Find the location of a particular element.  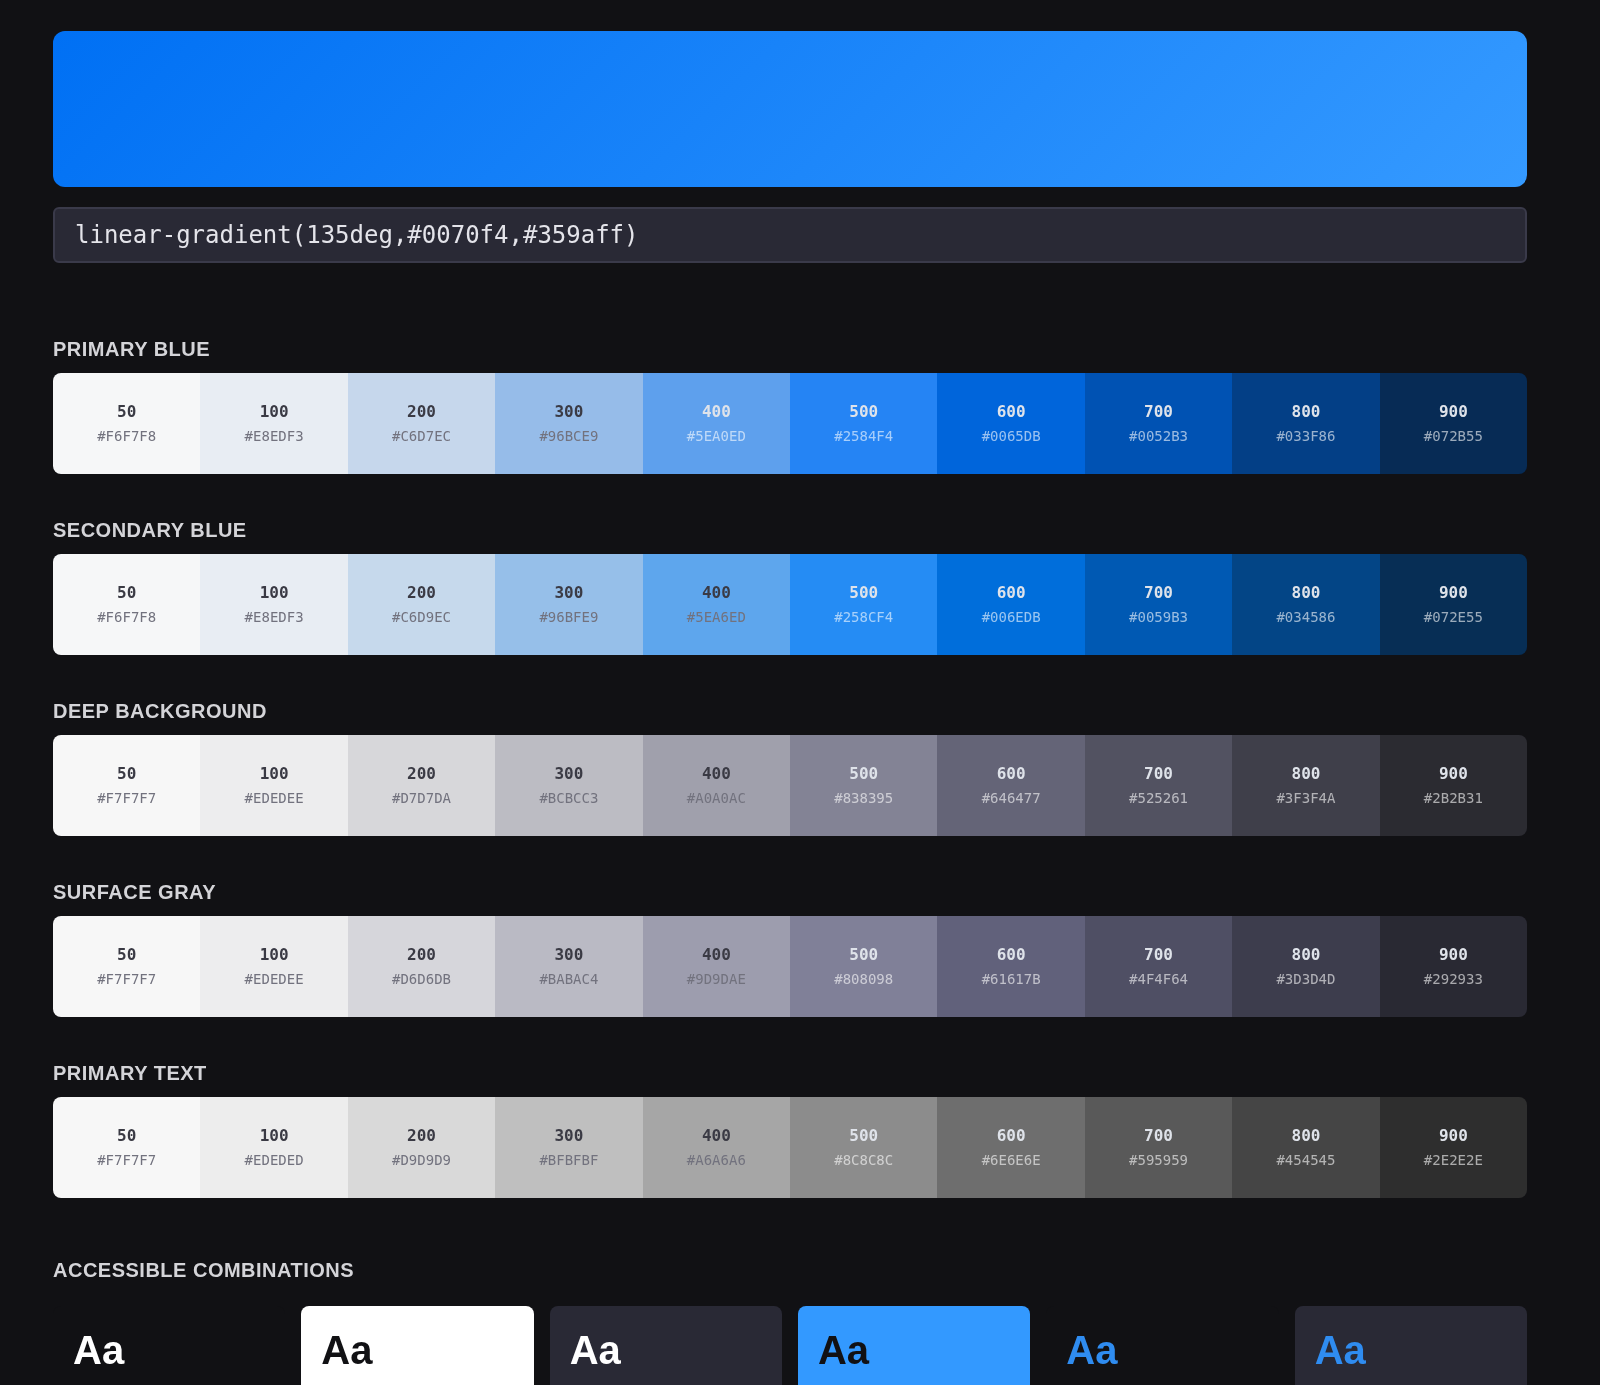

swatch-hex: #D9D9D9 is located at coordinates (421, 1160).